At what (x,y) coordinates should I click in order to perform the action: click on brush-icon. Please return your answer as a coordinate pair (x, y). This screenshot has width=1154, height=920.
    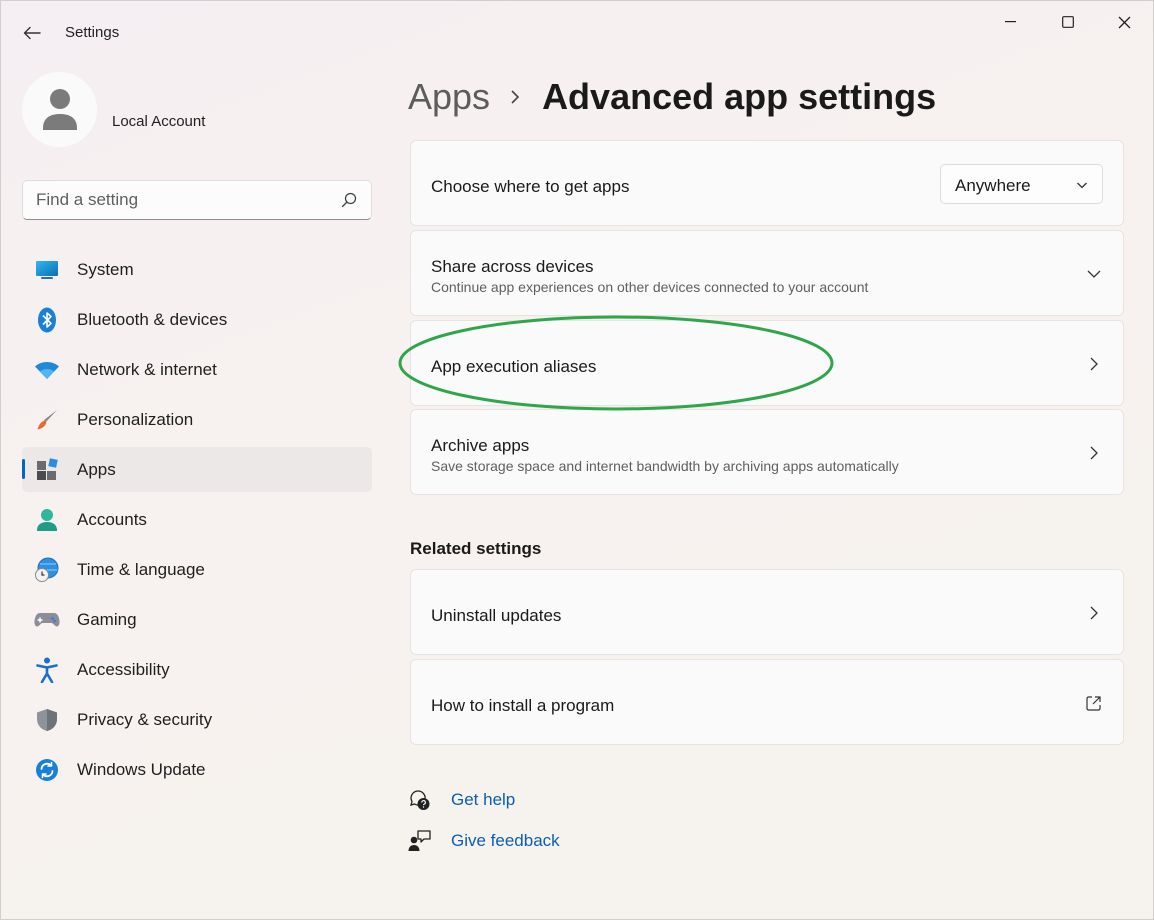
    Looking at the image, I should click on (47, 420).